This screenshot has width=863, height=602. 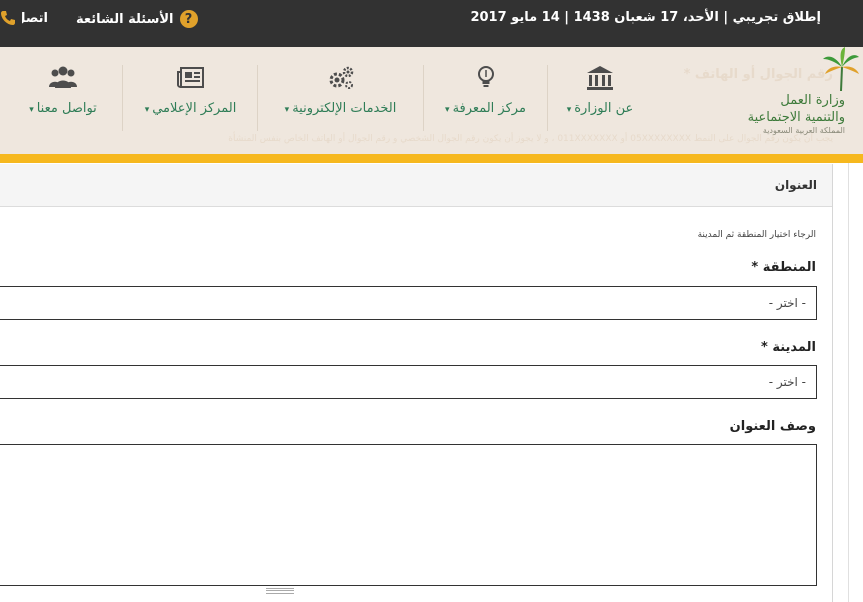 What do you see at coordinates (489, 108) in the screenshot?
I see `nav-label-knowledge: مركز المعرفة` at bounding box center [489, 108].